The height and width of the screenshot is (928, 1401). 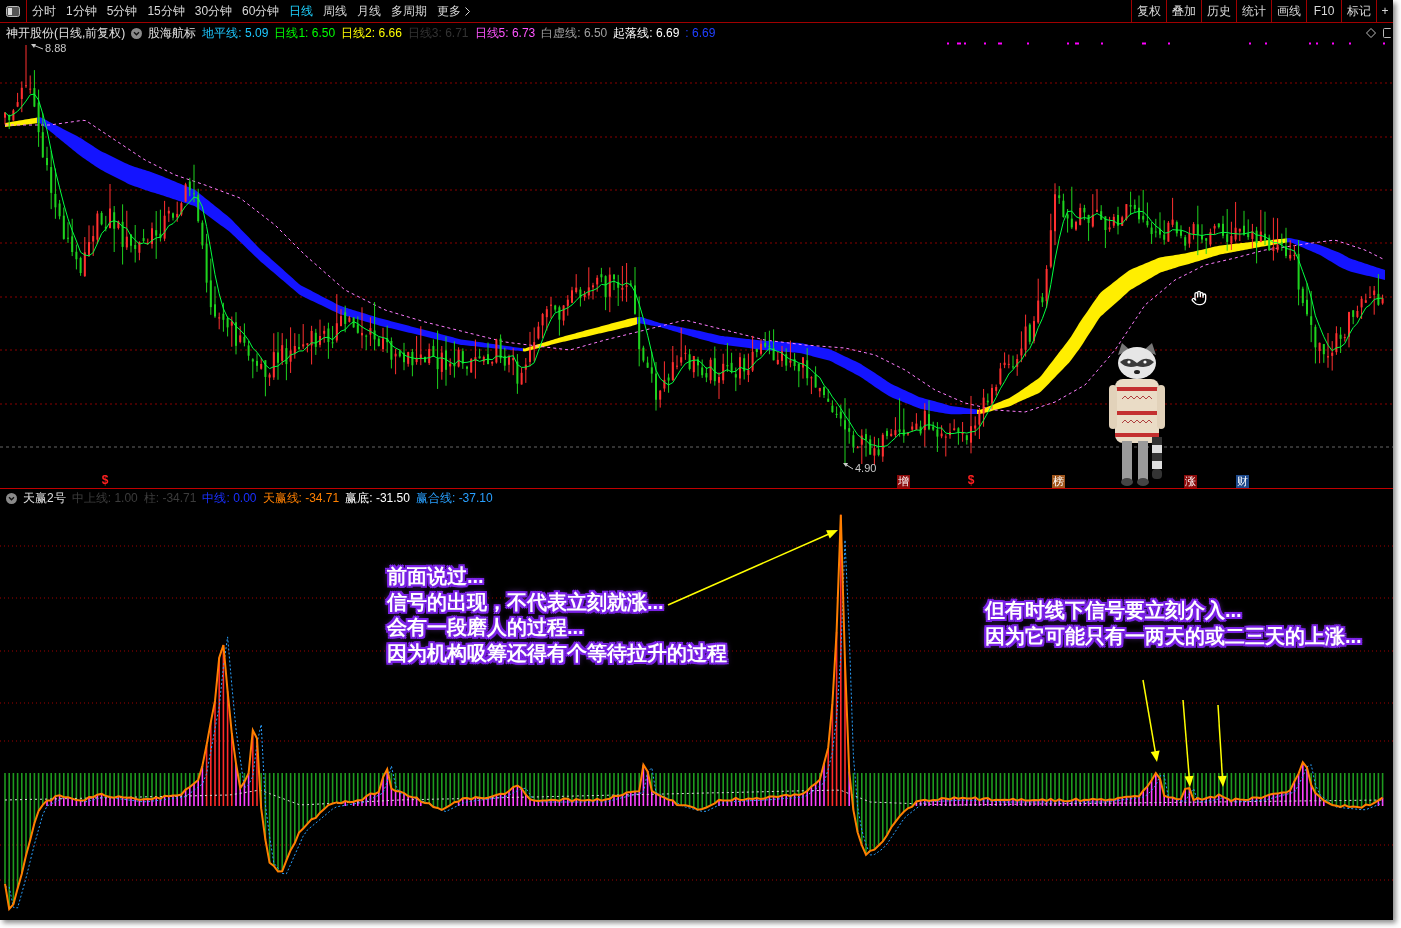 What do you see at coordinates (369, 11) in the screenshot?
I see `period-tab: 月线` at bounding box center [369, 11].